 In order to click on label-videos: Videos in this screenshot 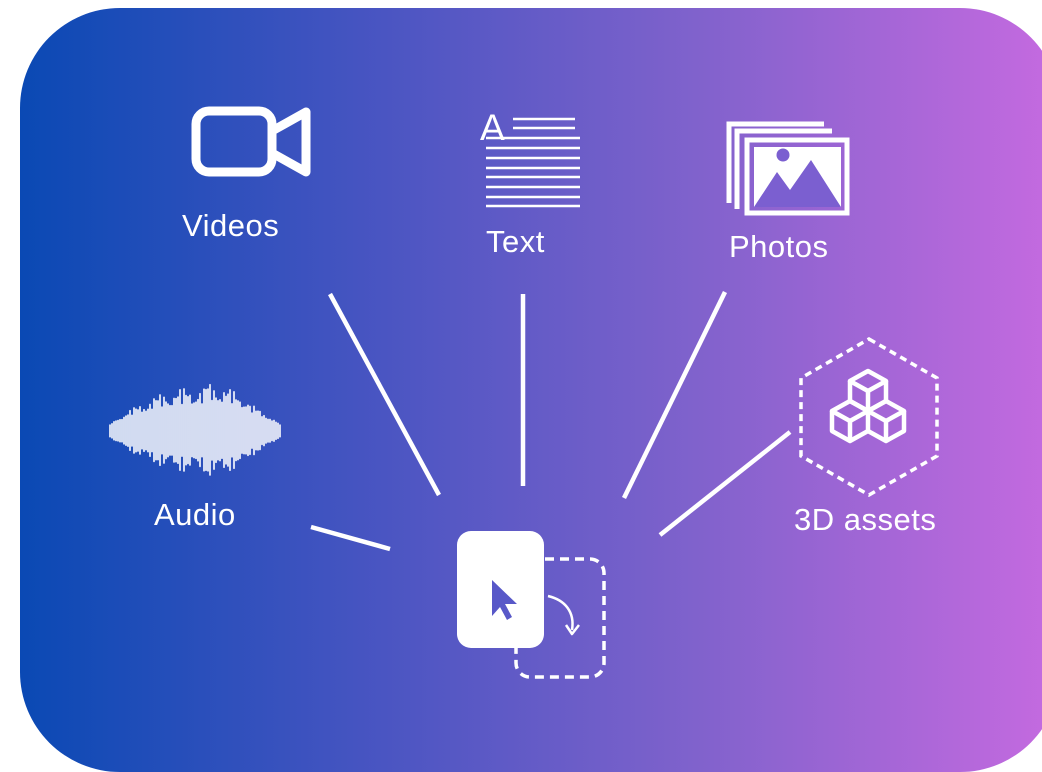, I will do `click(231, 225)`.